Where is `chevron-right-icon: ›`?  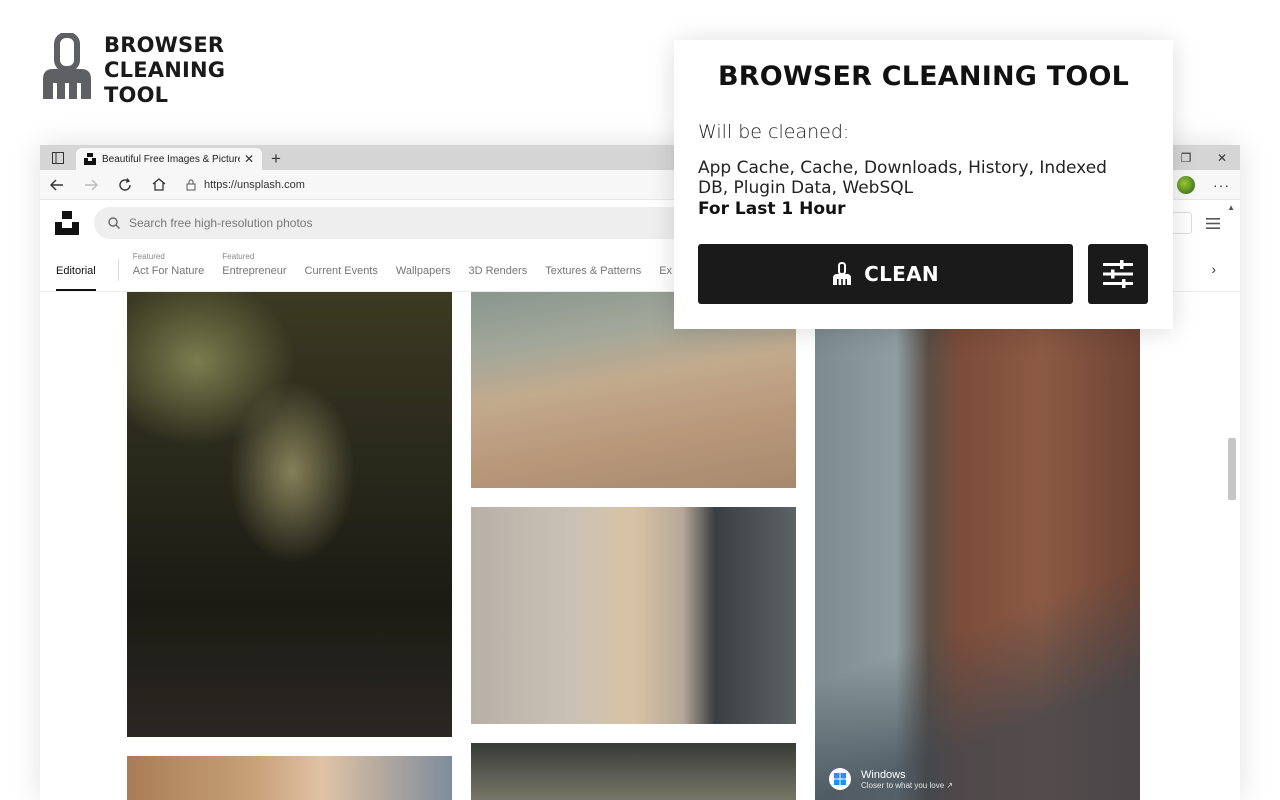 chevron-right-icon: › is located at coordinates (1213, 269).